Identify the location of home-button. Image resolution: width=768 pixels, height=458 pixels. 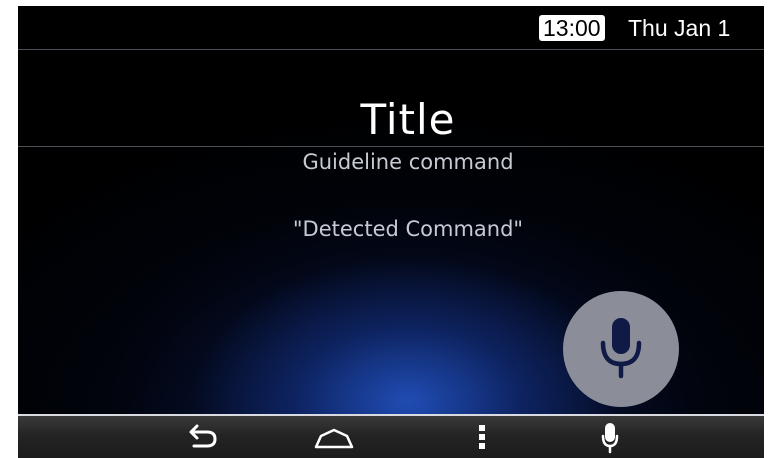
(334, 437).